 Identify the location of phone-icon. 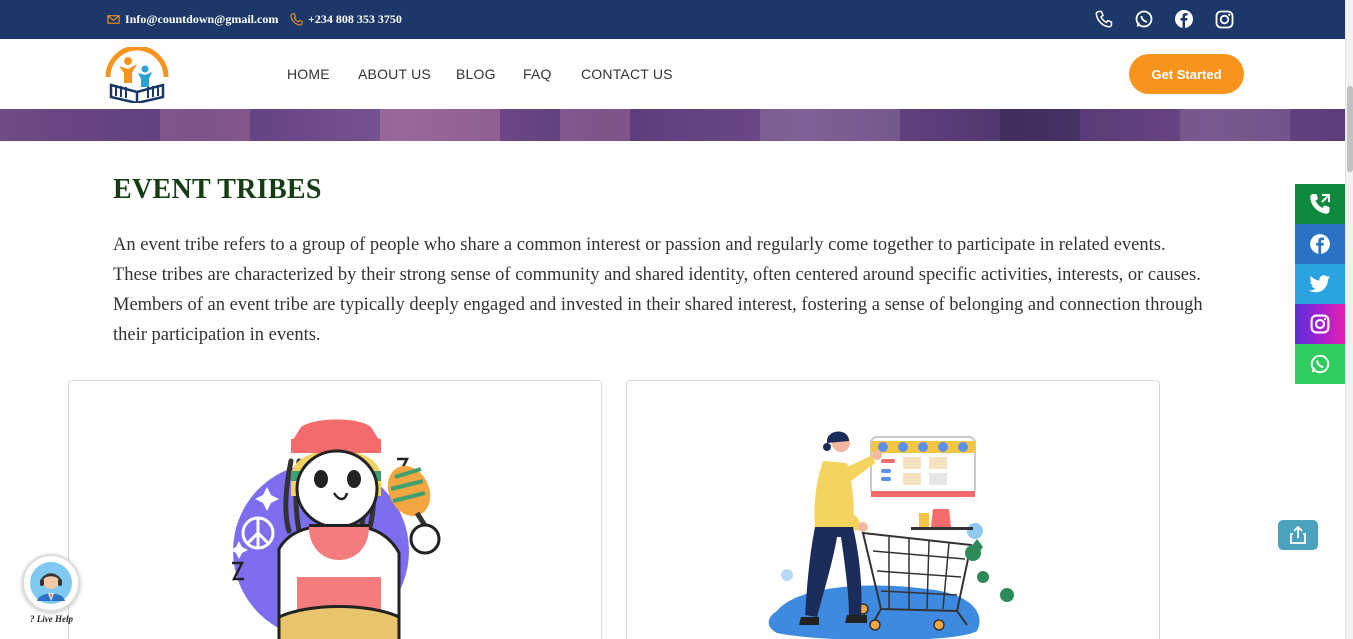
(296, 19).